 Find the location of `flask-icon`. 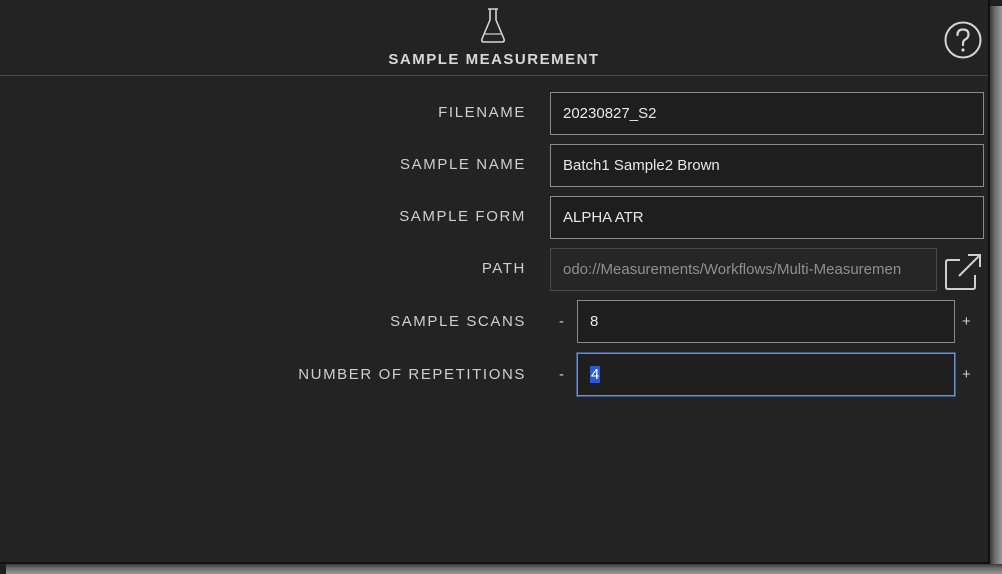

flask-icon is located at coordinates (493, 25).